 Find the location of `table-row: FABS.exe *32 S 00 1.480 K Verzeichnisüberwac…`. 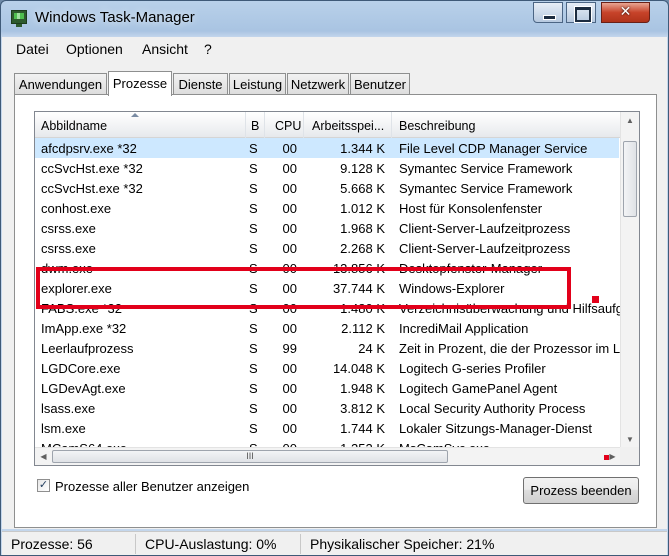

table-row: FABS.exe *32 S 00 1.480 K Verzeichnisüberwac… is located at coordinates (329, 308).